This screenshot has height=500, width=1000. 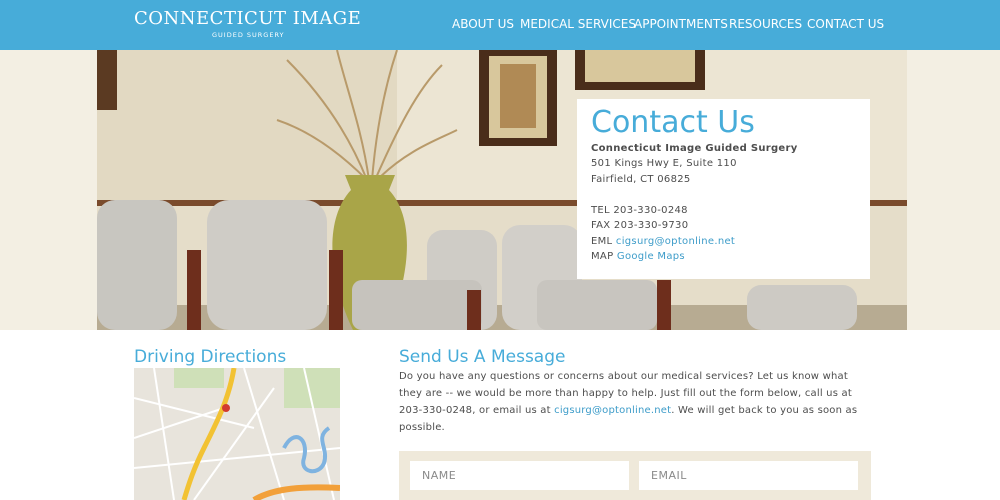 I want to click on contact-tel: TEL 203-330-0248, so click(x=639, y=210).